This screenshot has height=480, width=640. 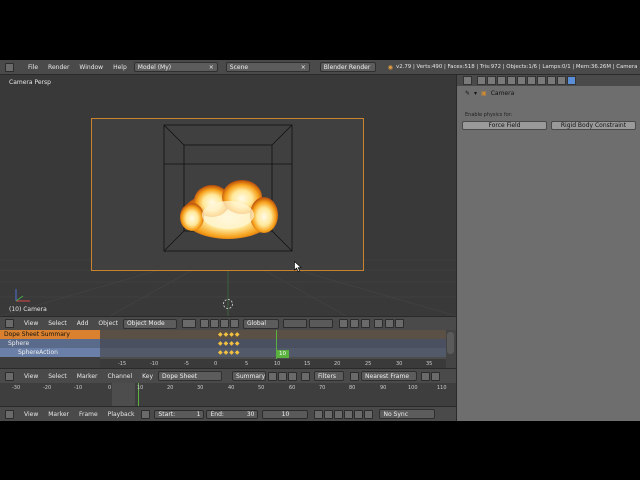 What do you see at coordinates (229, 209) in the screenshot?
I see `explosion-fire` at bounding box center [229, 209].